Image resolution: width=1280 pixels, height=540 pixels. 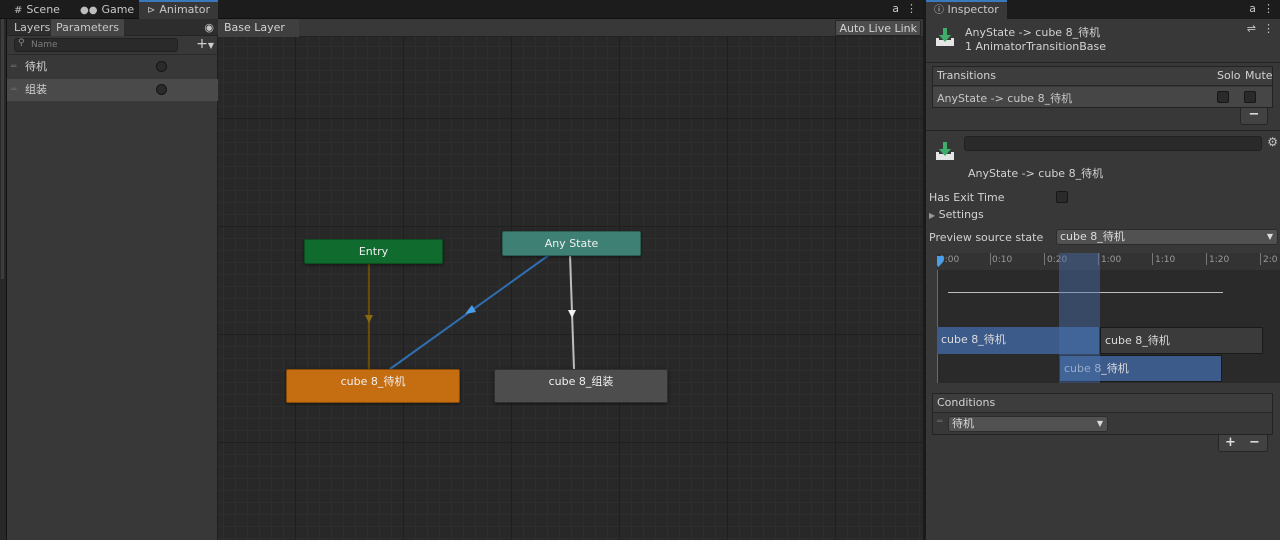 I want to click on inspector-window-menu: а ⋮, so click(x=1261, y=8).